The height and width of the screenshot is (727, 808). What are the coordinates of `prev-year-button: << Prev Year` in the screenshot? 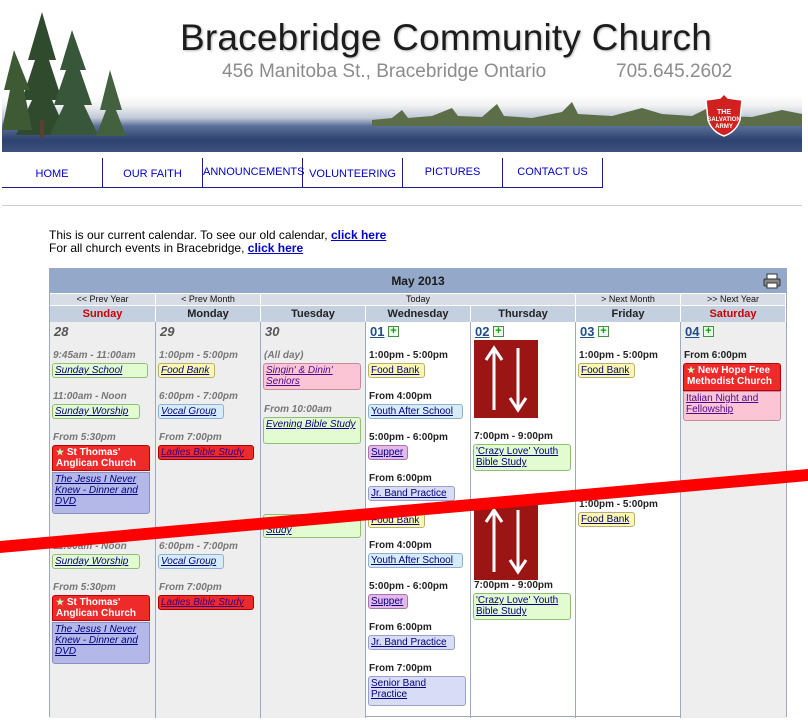 It's located at (103, 299).